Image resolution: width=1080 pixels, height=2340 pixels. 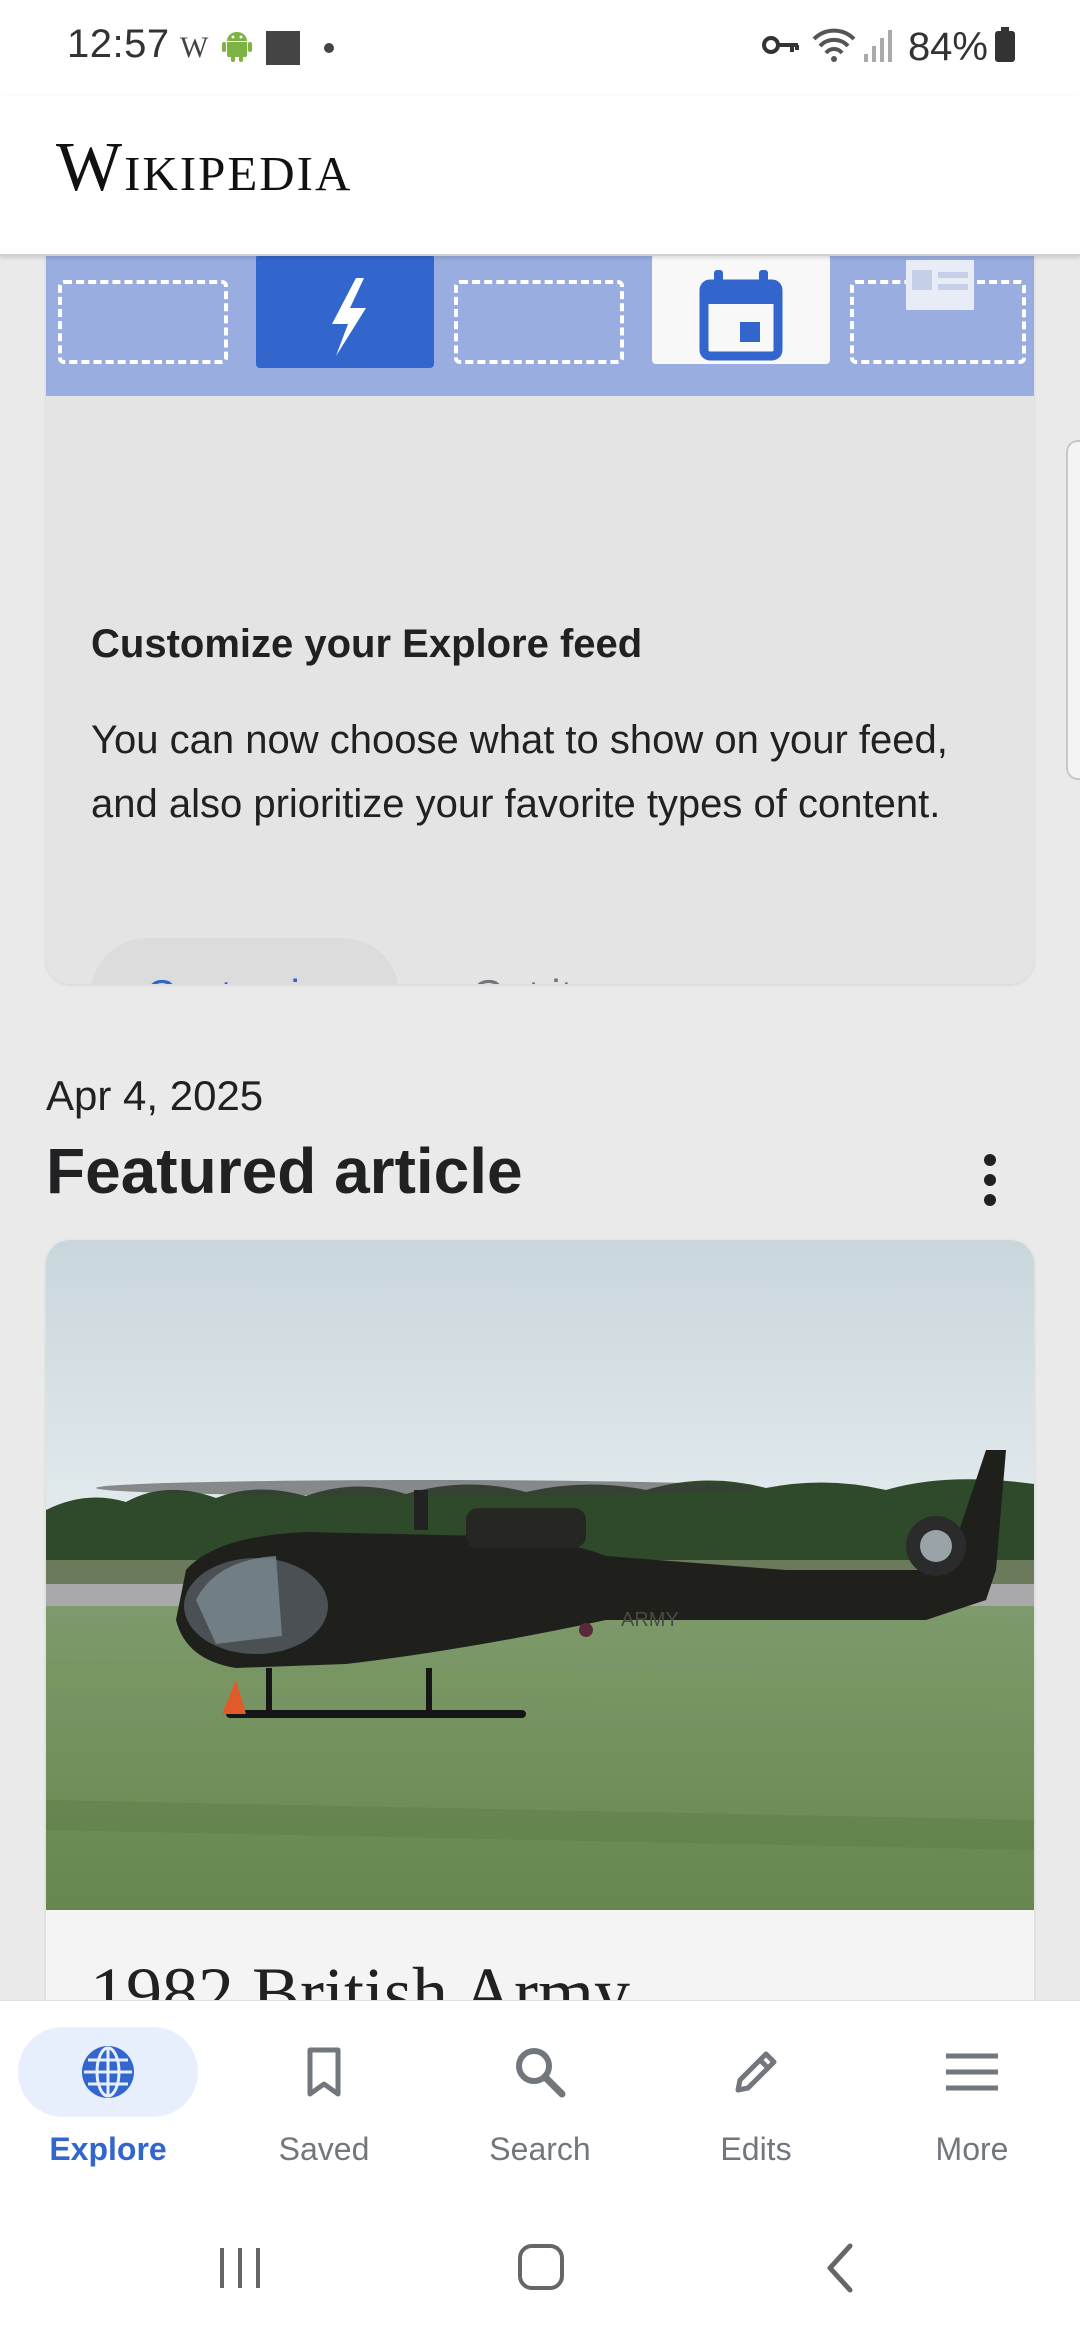 What do you see at coordinates (834, 47) in the screenshot?
I see `wifi-icon` at bounding box center [834, 47].